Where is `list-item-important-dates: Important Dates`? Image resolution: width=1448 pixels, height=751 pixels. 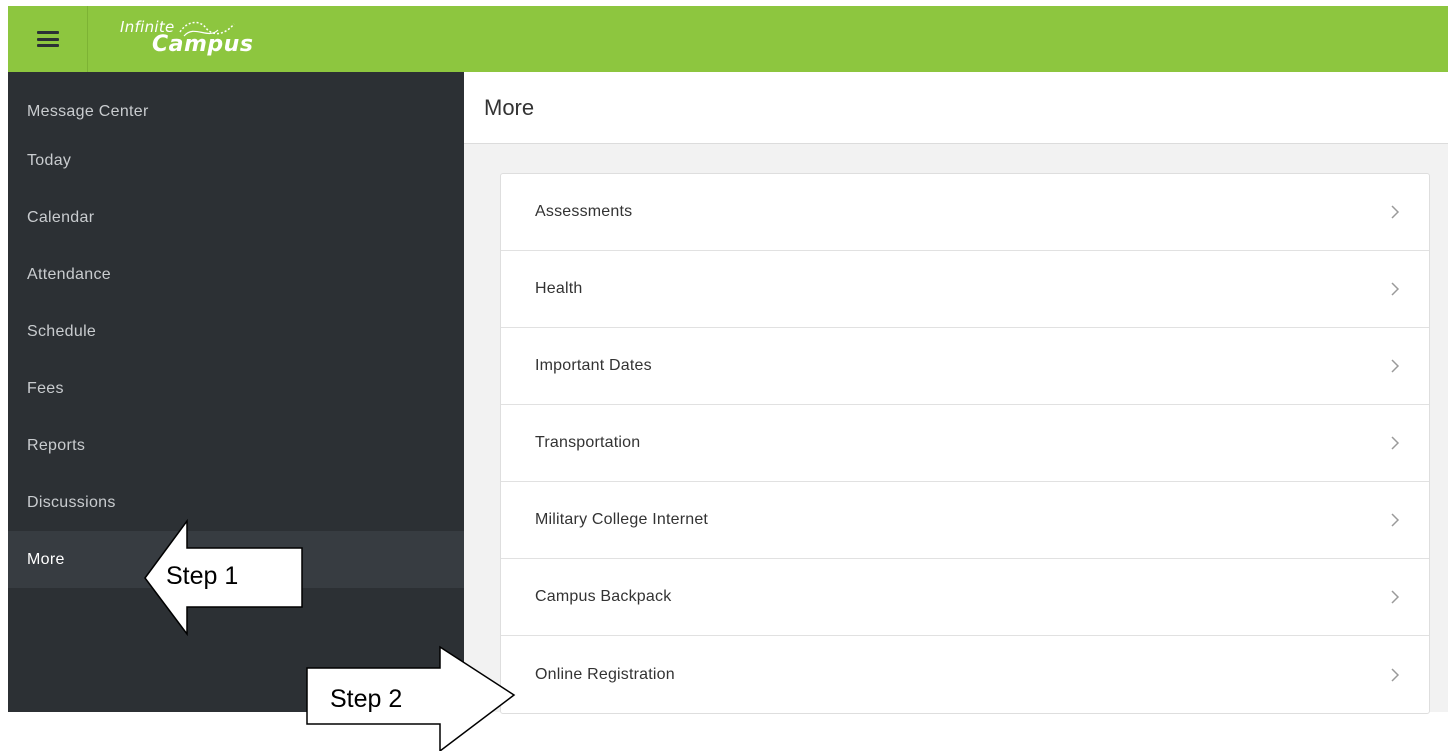
list-item-important-dates: Important Dates is located at coordinates (965, 366).